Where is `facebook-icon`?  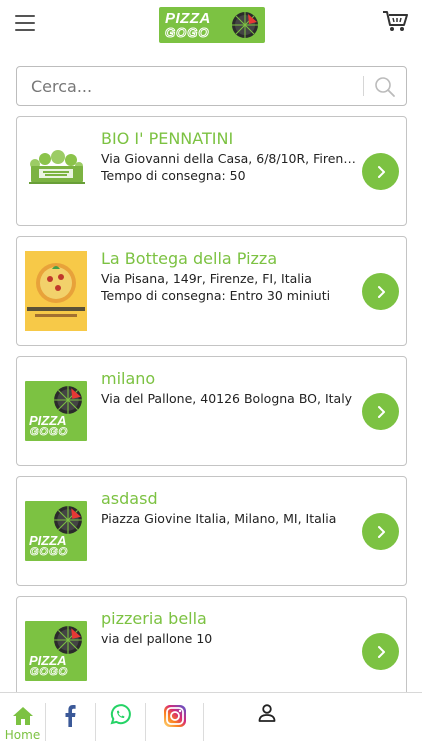
facebook-icon is located at coordinates (70, 716).